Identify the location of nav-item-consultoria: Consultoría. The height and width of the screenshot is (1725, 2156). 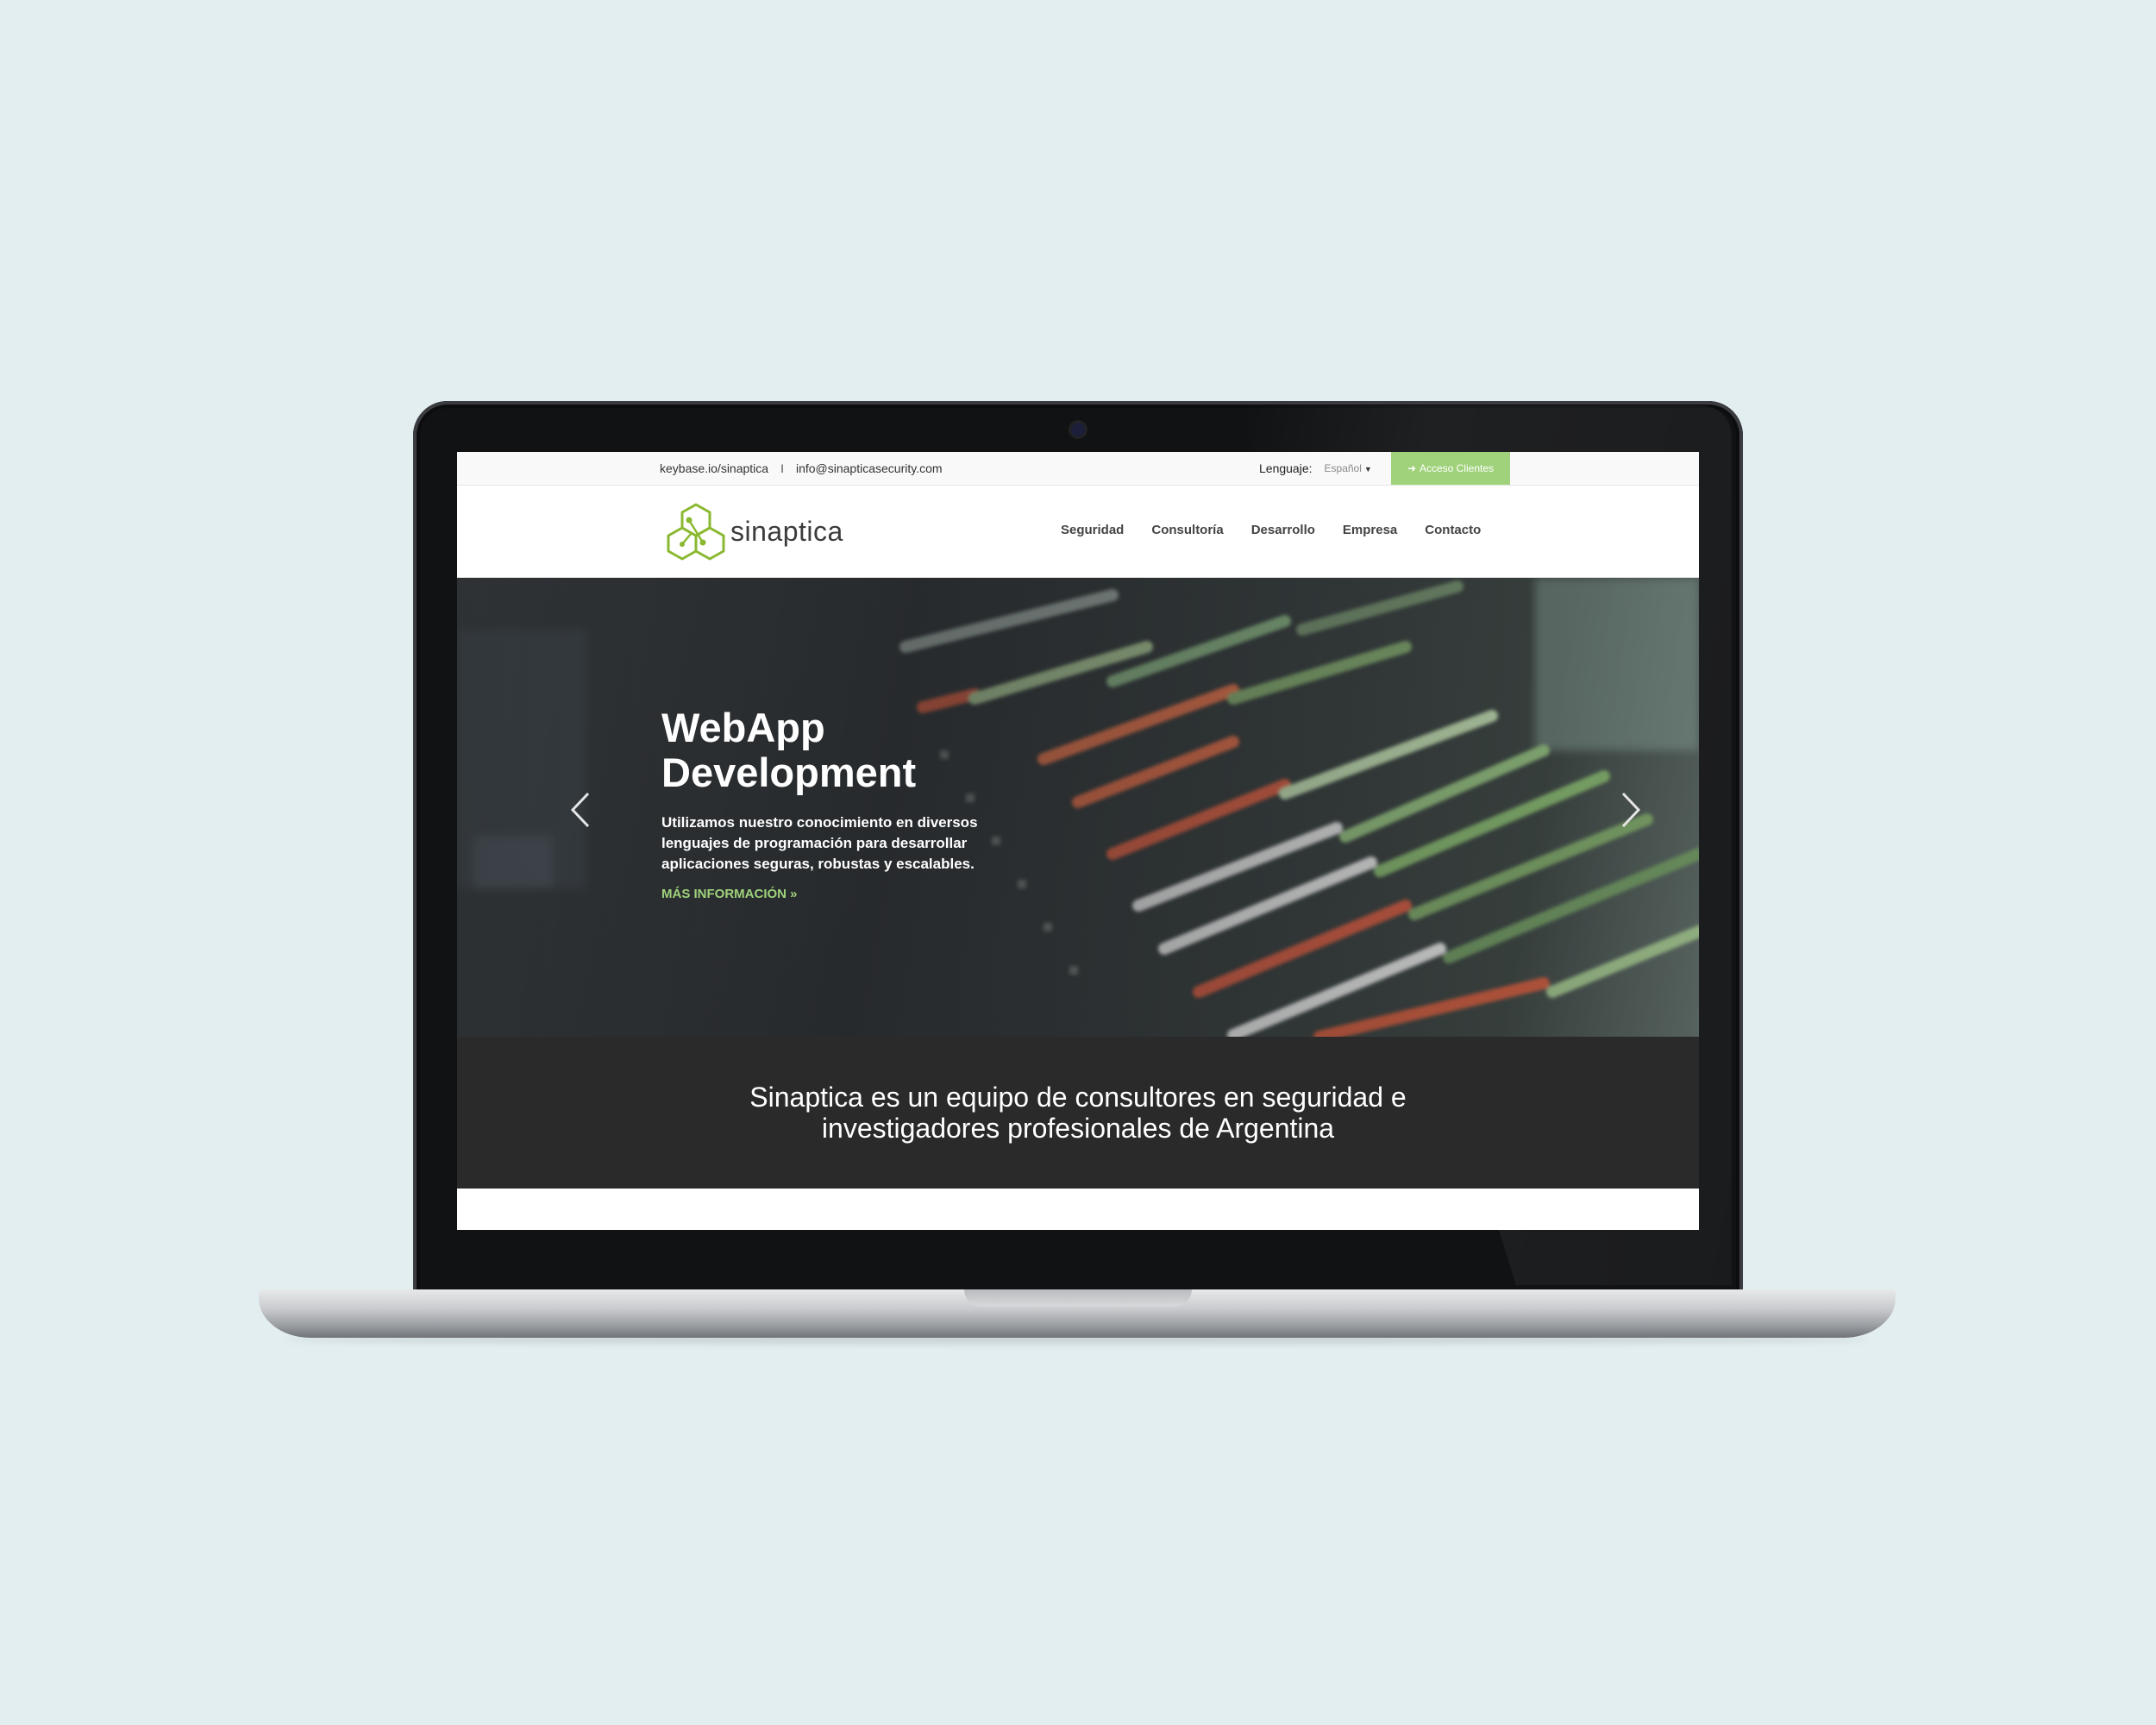
(1187, 530).